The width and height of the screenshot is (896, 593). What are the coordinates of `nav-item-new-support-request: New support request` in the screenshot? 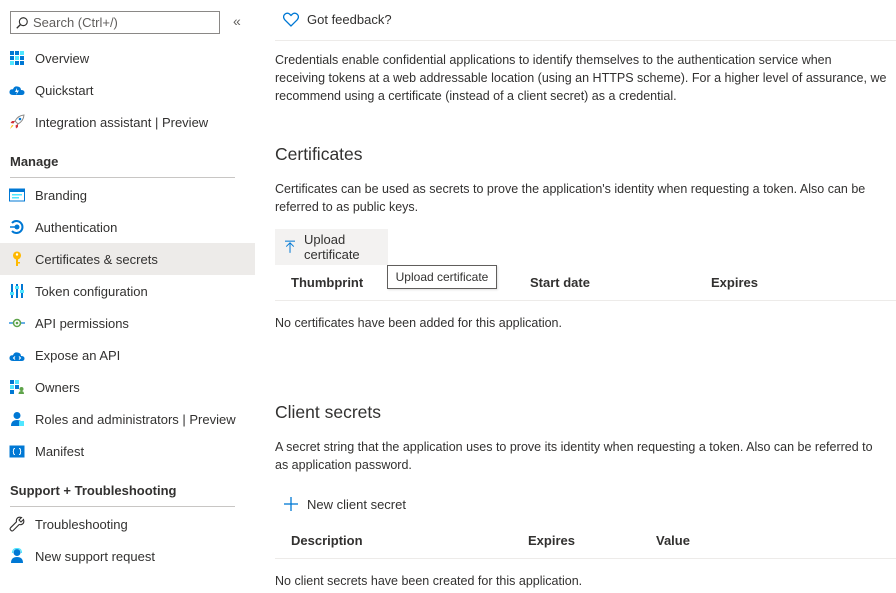 It's located at (127, 556).